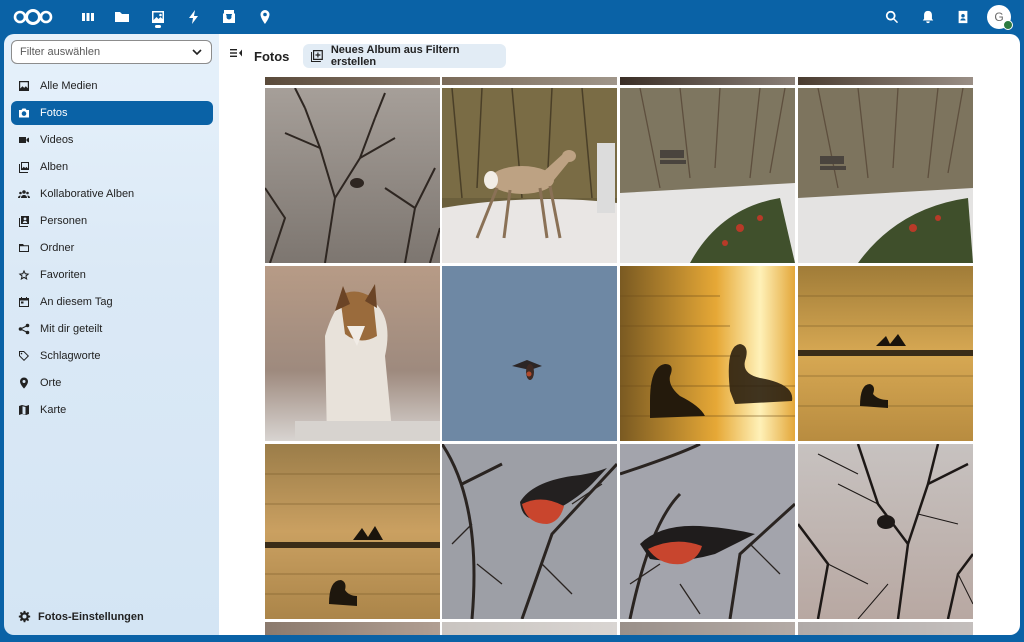 The width and height of the screenshot is (1024, 642). Describe the element at coordinates (512, 17) in the screenshot. I see `top-bar: G` at that location.